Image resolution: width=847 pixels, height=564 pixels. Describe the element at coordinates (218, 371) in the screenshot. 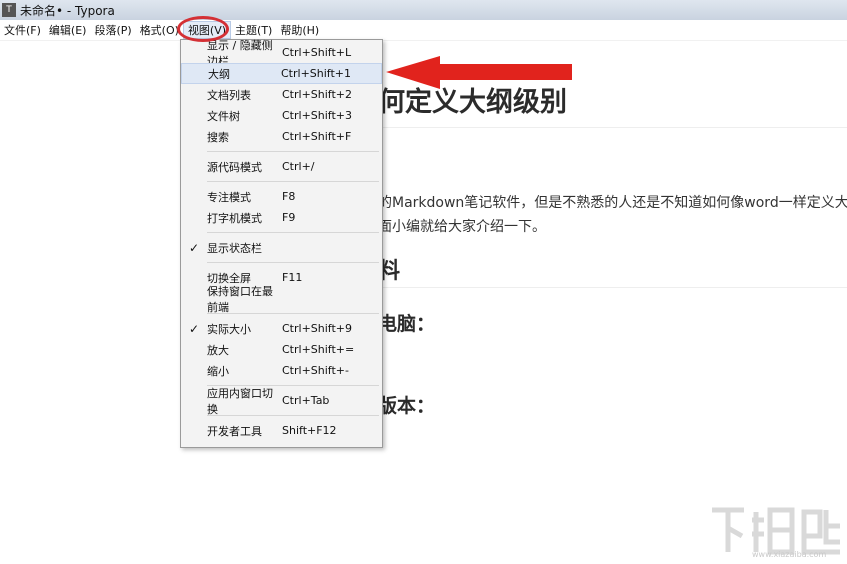

I see `view-menu-item-label: 缩小` at that location.